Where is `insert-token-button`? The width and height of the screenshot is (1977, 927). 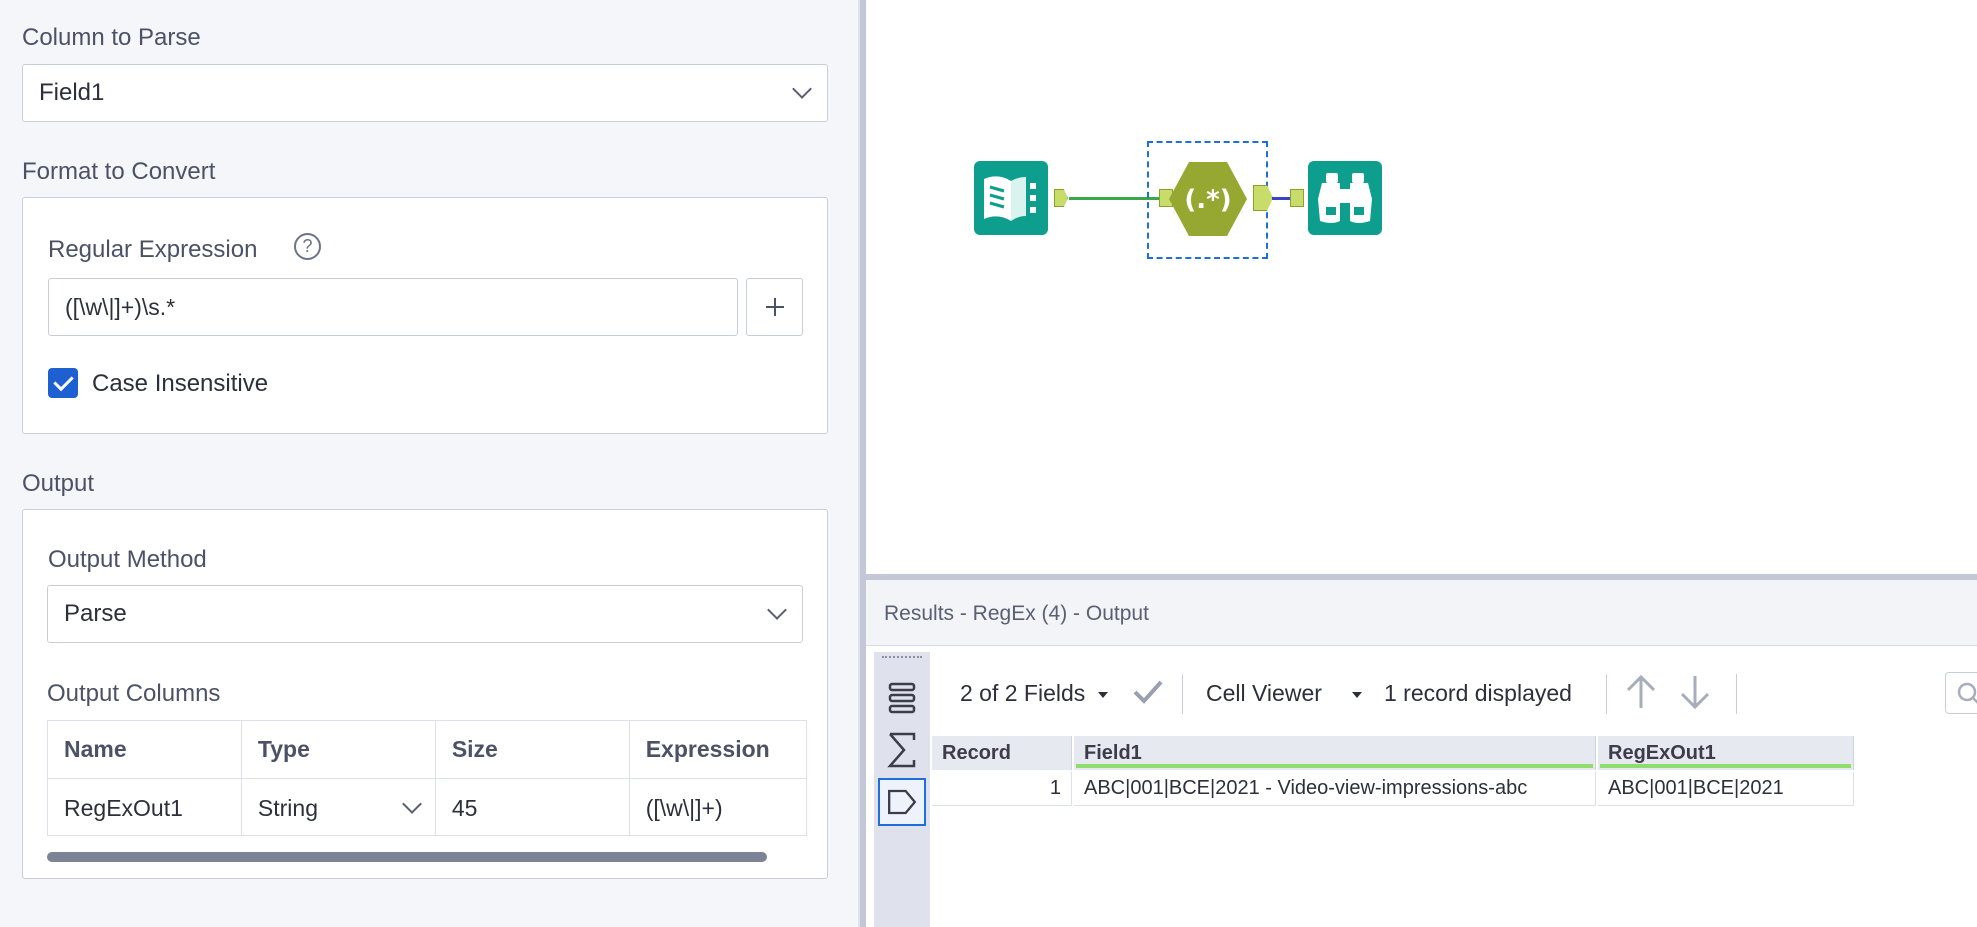
insert-token-button is located at coordinates (774, 307).